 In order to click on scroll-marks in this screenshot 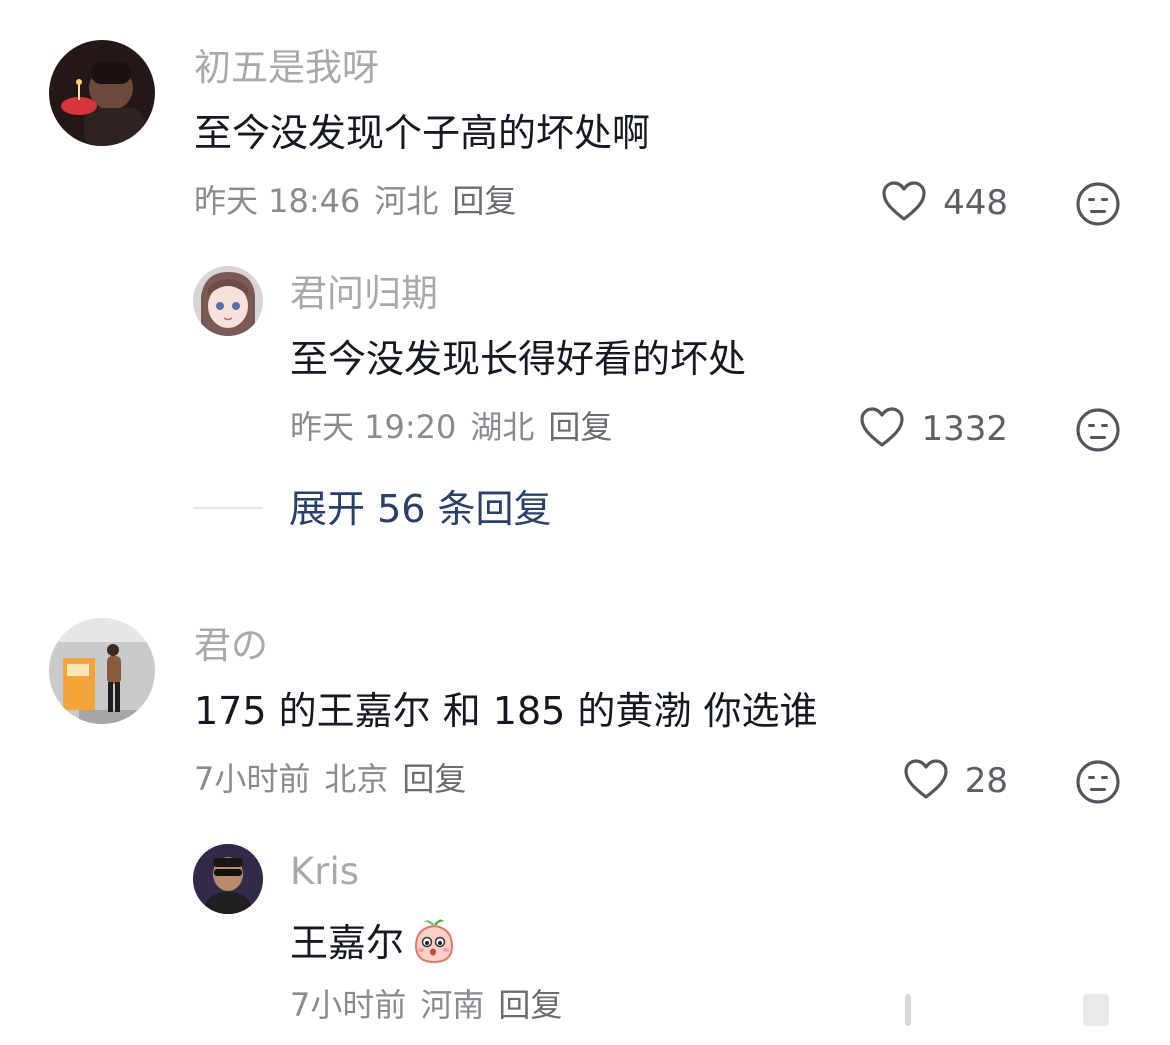, I will do `click(1010, 1010)`.